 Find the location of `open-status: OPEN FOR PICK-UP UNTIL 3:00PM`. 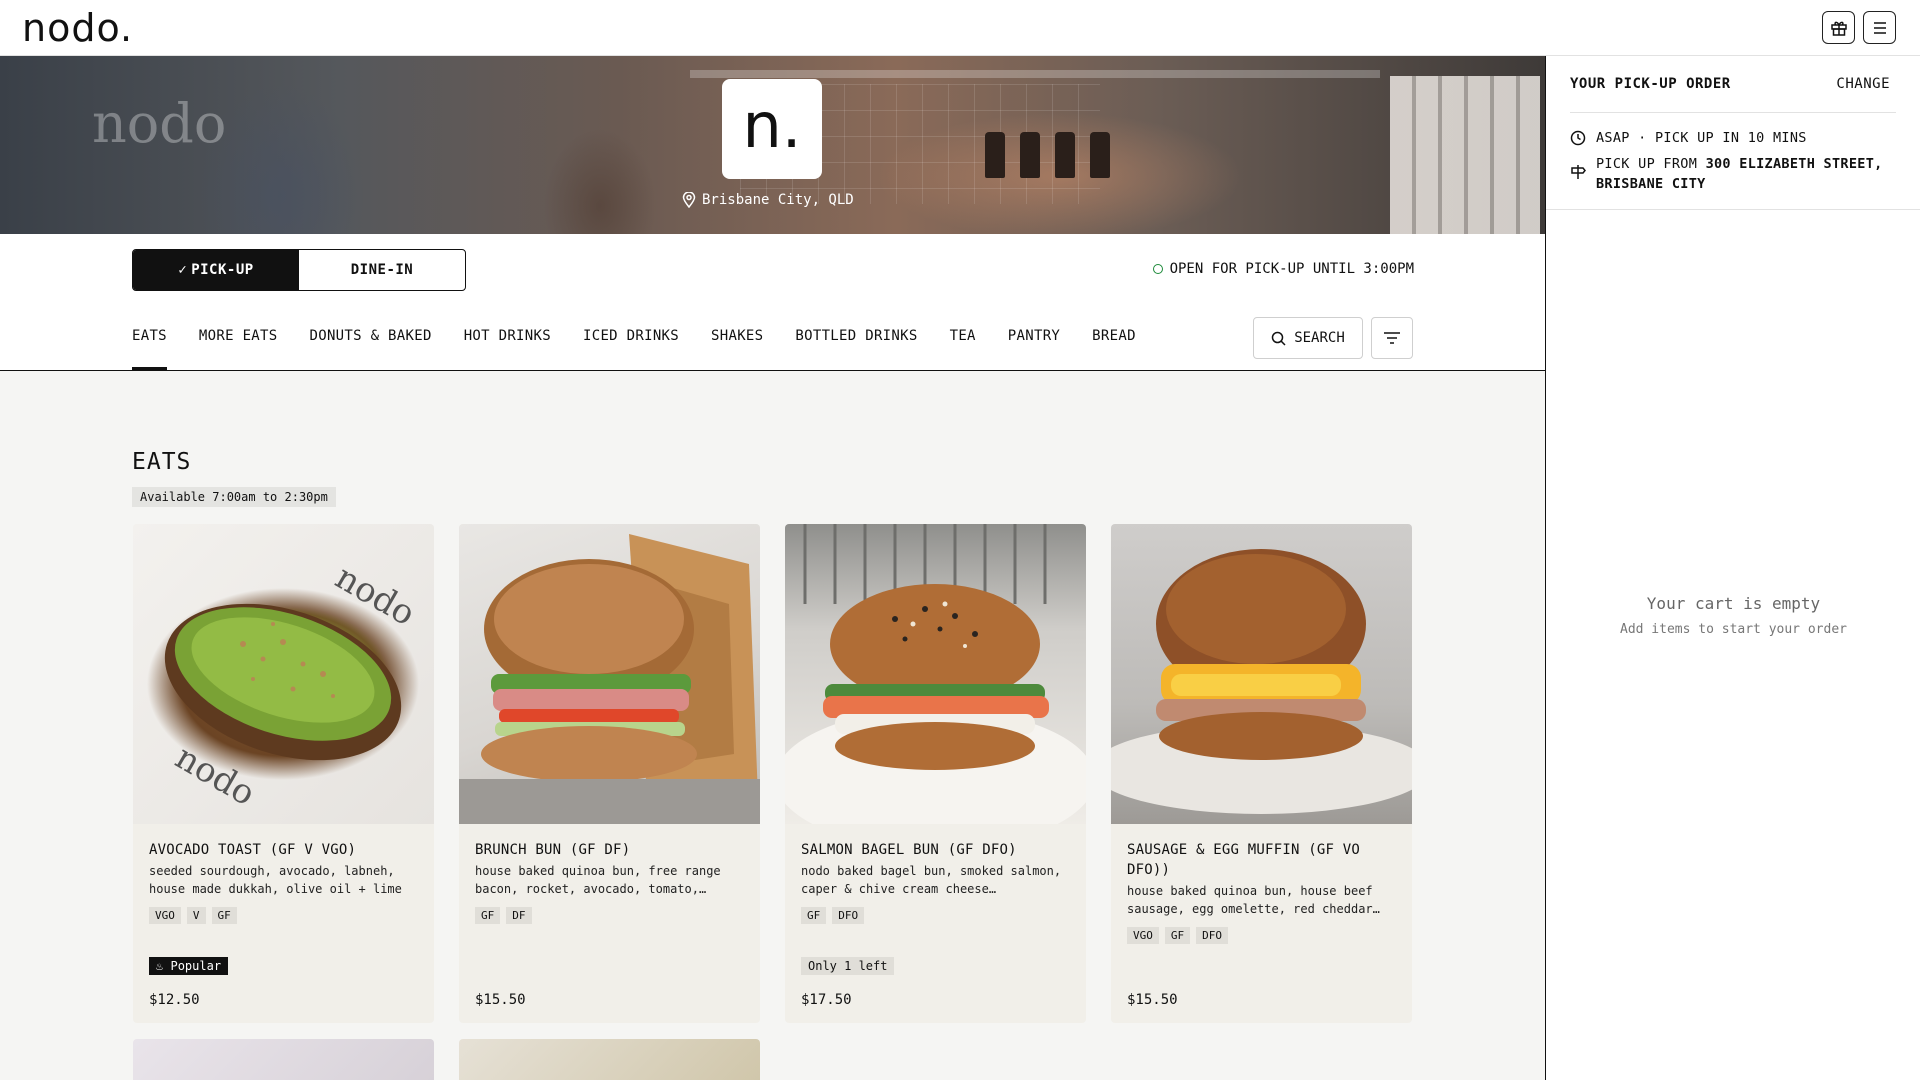

open-status: OPEN FOR PICK-UP UNTIL 3:00PM is located at coordinates (1283, 269).